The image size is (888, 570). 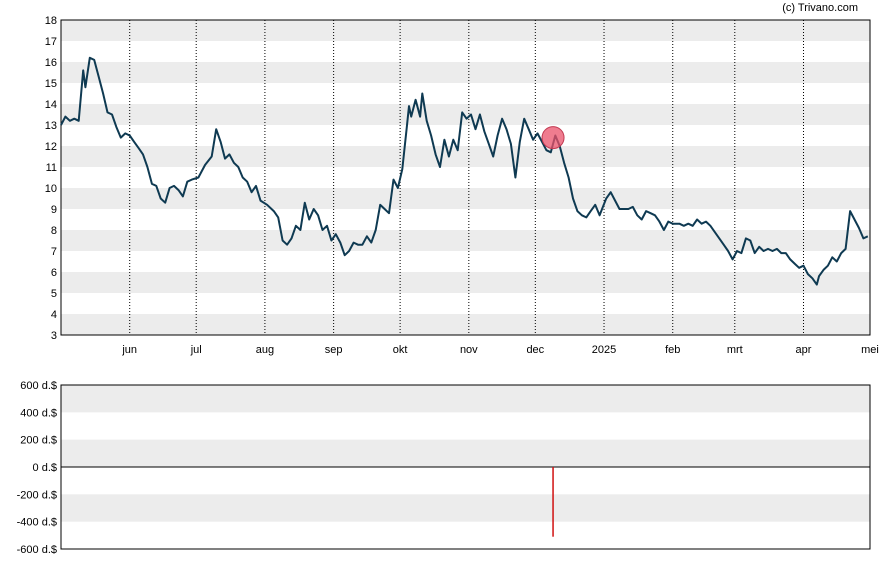 I want to click on y-tick-label: -600 d.$, so click(x=37, y=550).